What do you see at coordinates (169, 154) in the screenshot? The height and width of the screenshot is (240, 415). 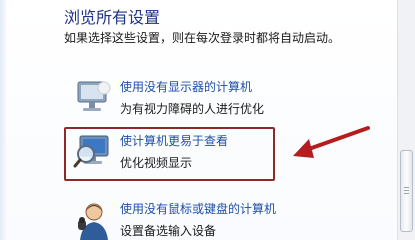 I see `highlight-box` at bounding box center [169, 154].